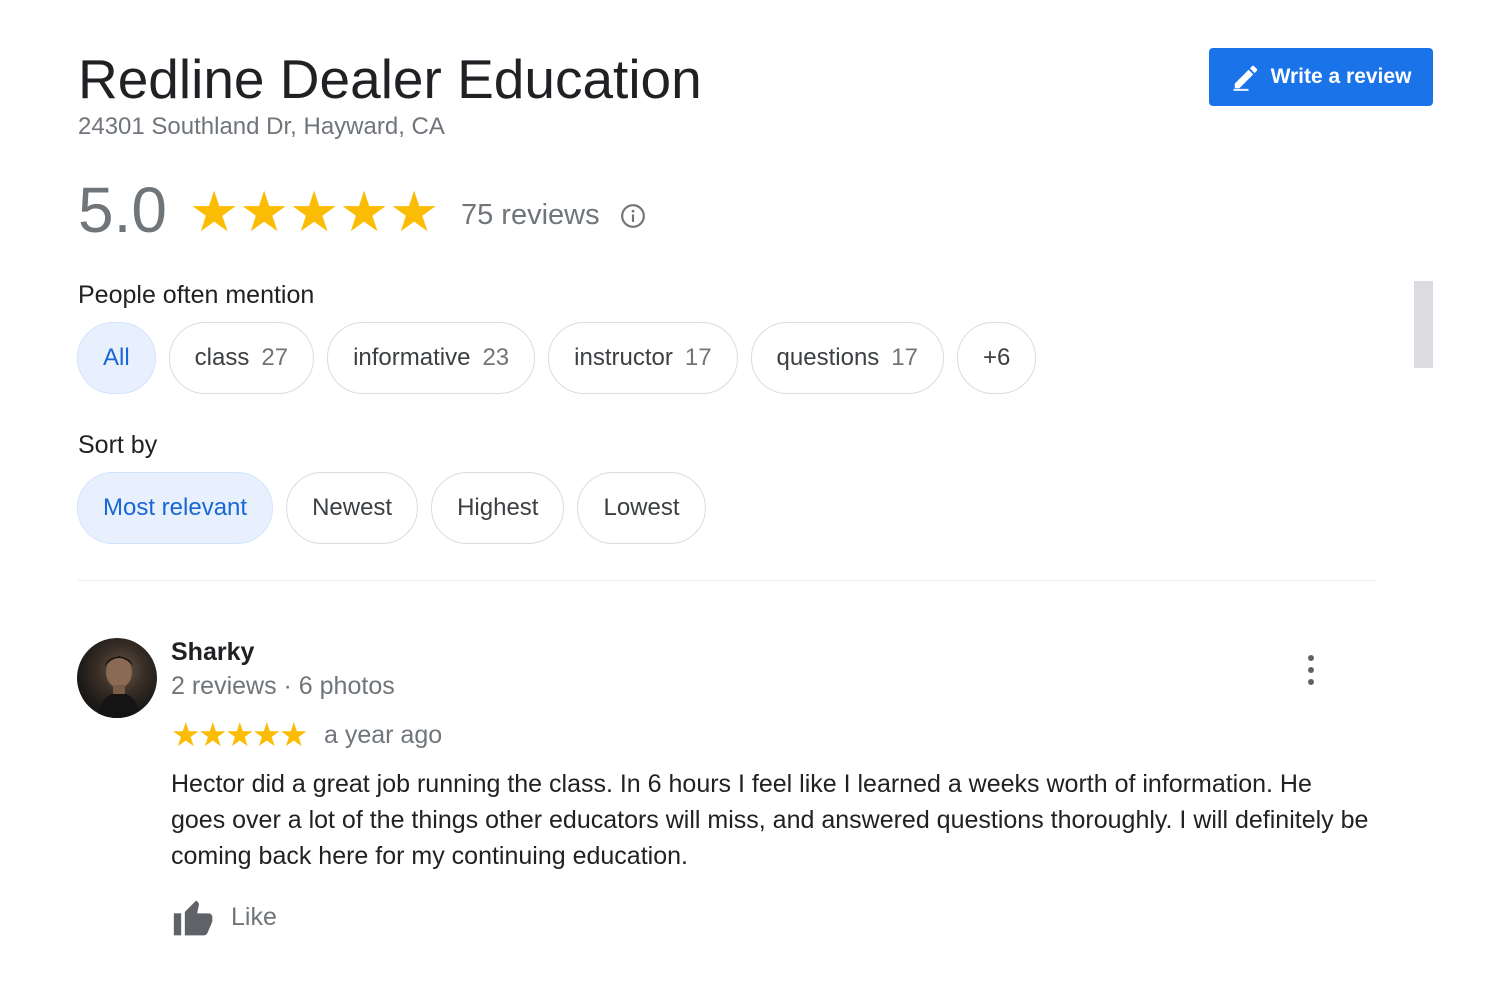 The width and height of the screenshot is (1504, 1008). I want to click on reviewer-name: Sharky, so click(212, 652).